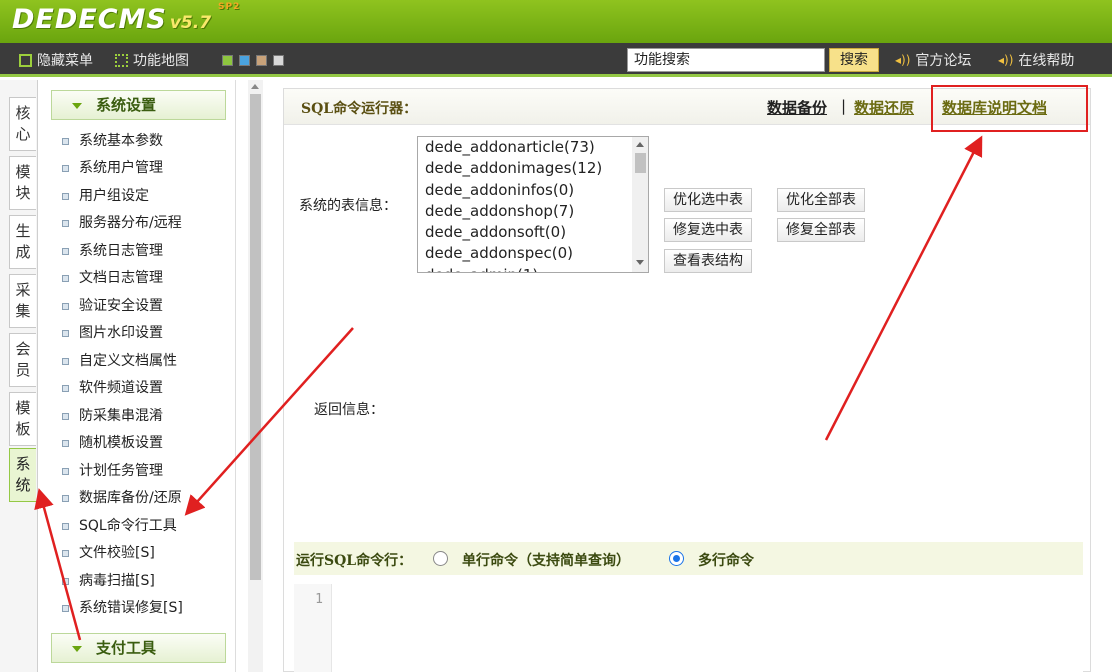 The width and height of the screenshot is (1112, 672). What do you see at coordinates (440, 558) in the screenshot?
I see `single-command-radio` at bounding box center [440, 558].